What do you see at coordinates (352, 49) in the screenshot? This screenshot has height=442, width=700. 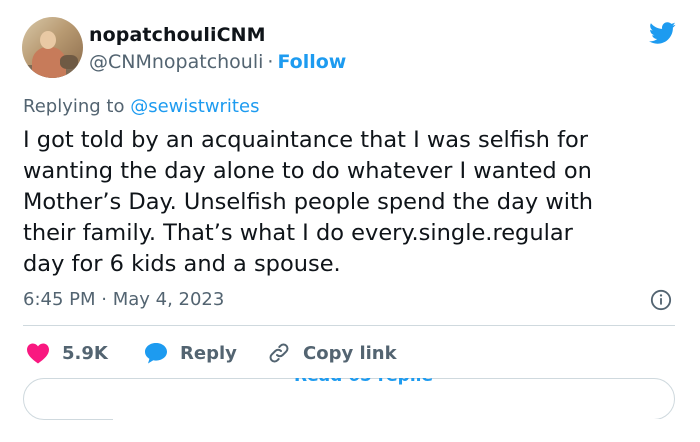 I see `tweet-header: nopatchouliCNM @CNMnopatchouli · Follow` at bounding box center [352, 49].